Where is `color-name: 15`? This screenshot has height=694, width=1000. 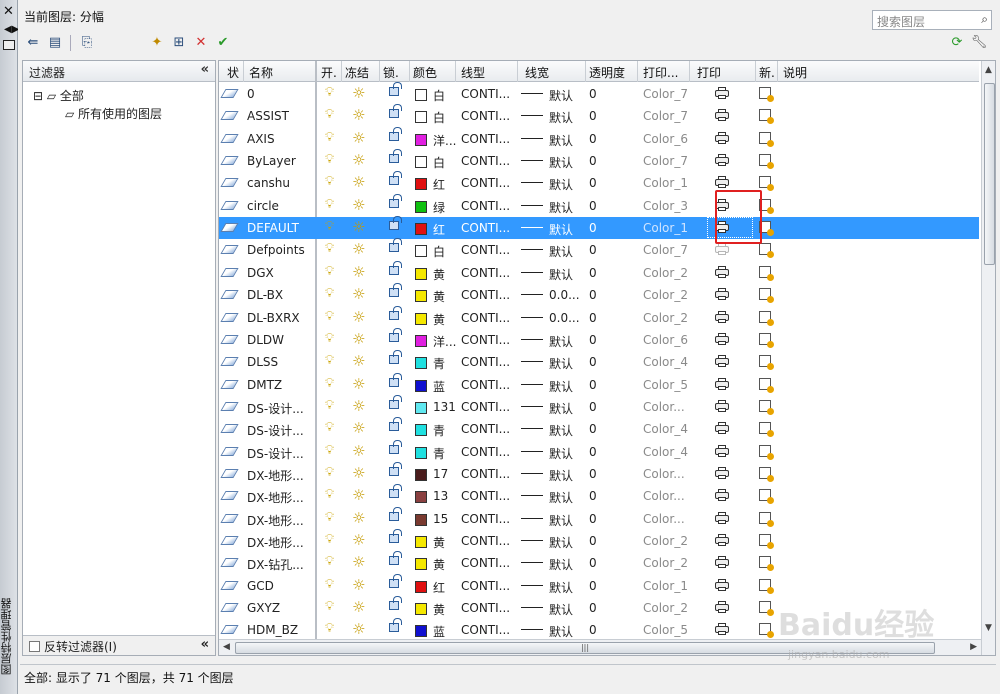
color-name: 15 is located at coordinates (440, 519).